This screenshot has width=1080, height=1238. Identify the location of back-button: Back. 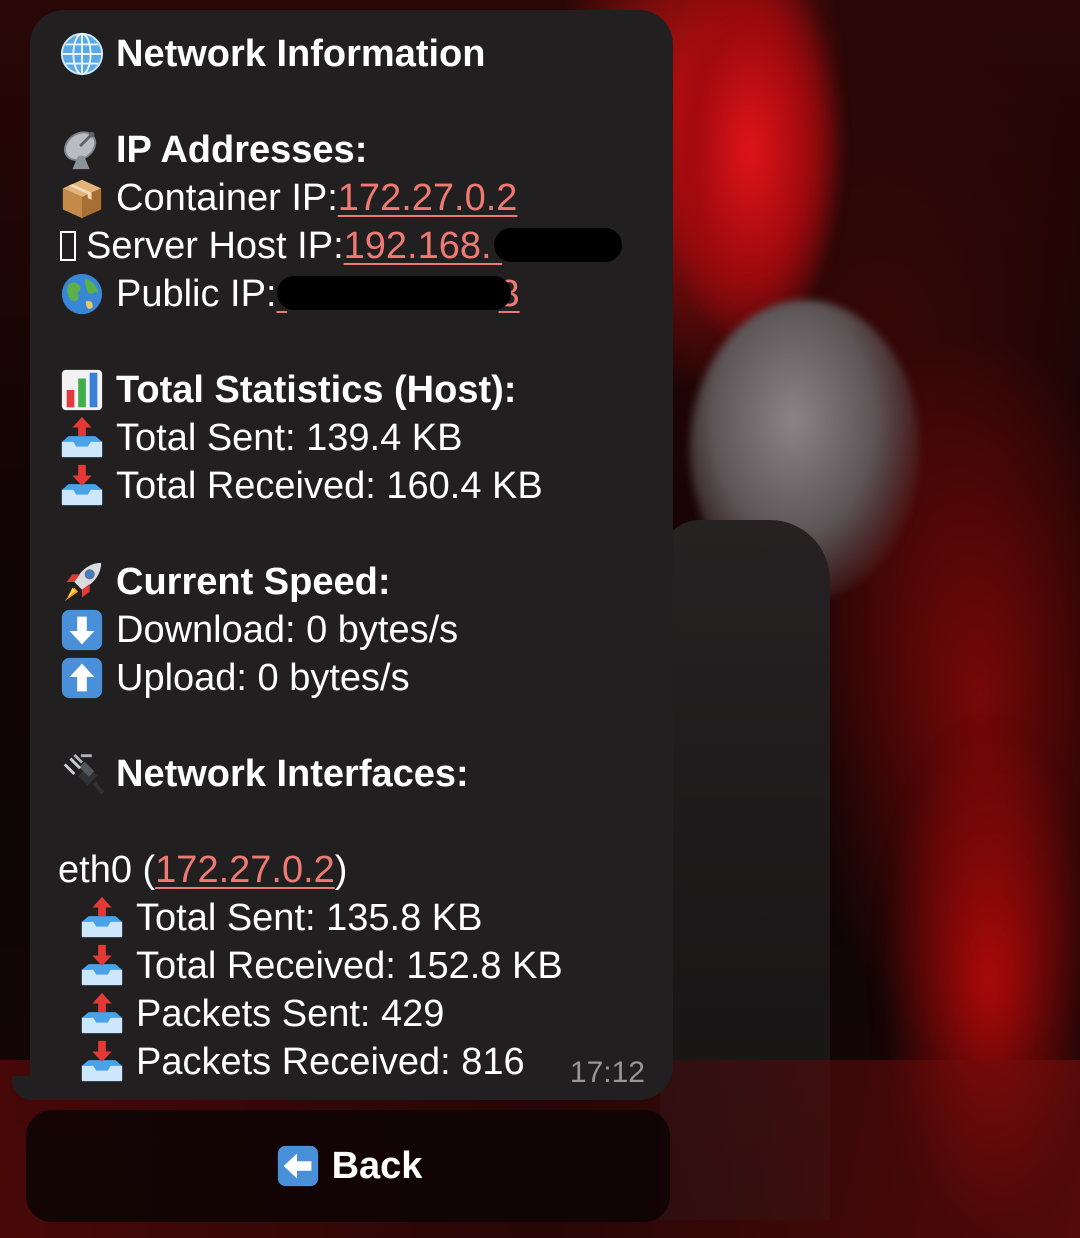
(348, 1166).